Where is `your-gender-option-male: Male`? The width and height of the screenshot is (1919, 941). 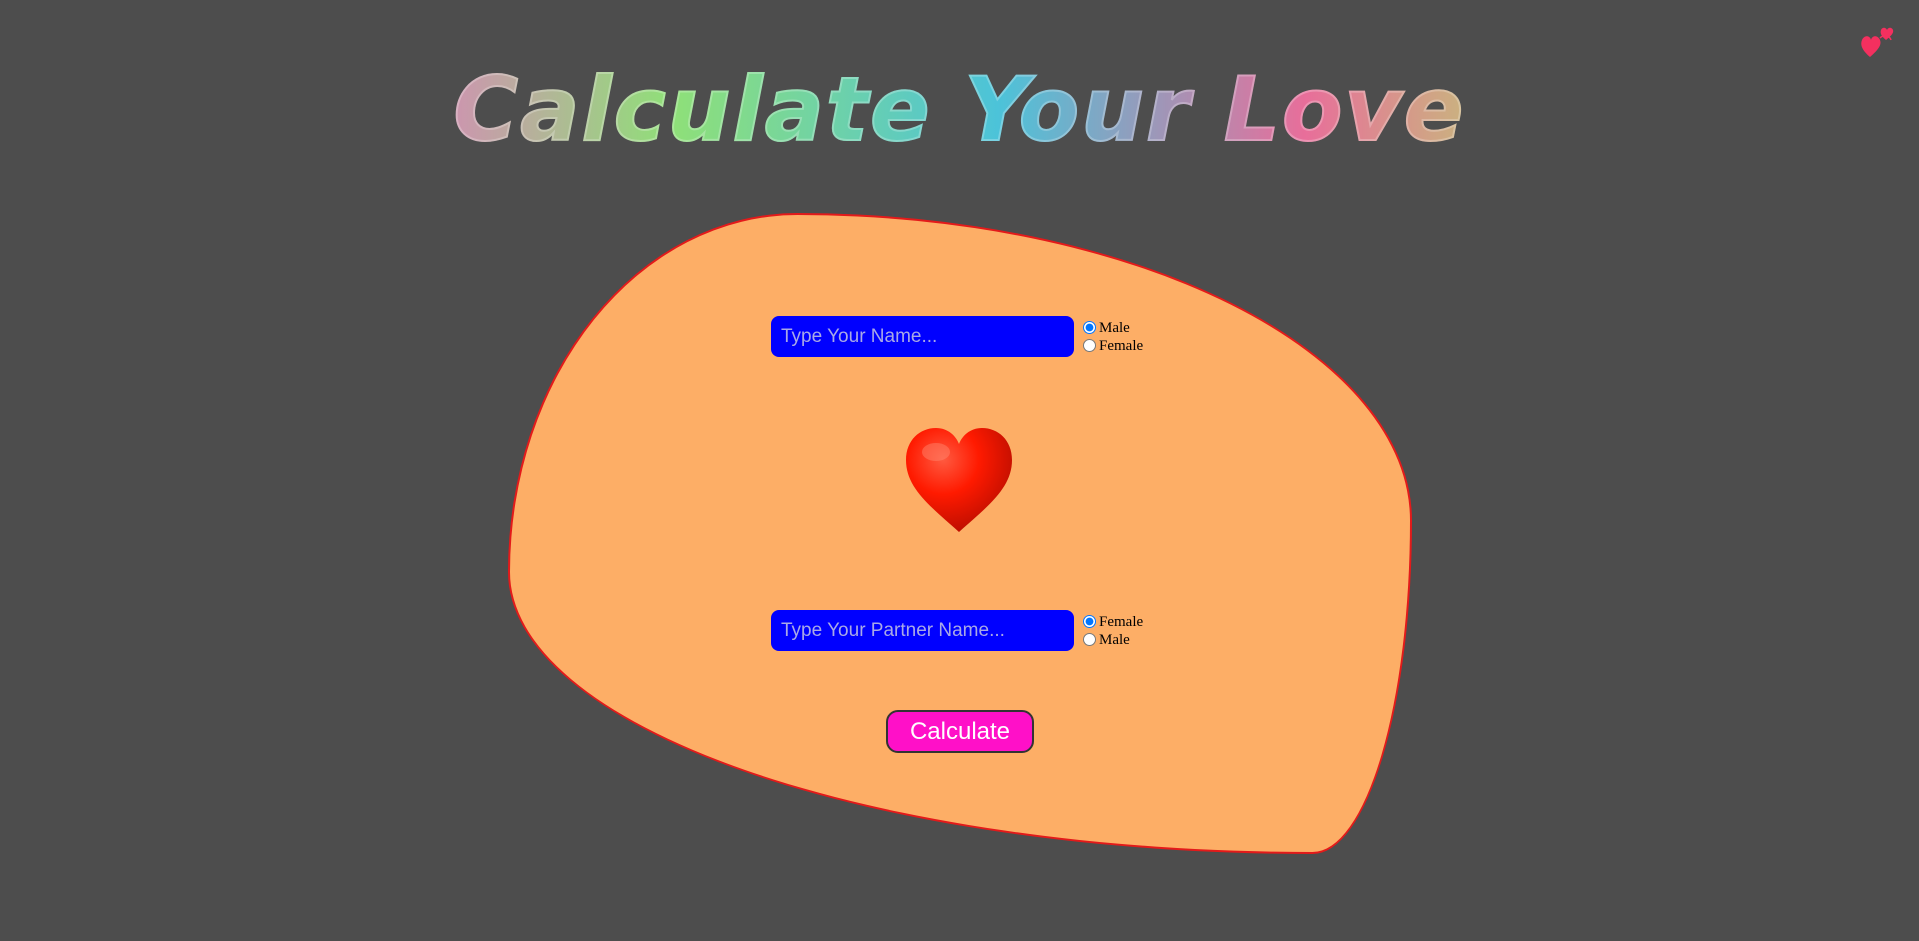 your-gender-option-male: Male is located at coordinates (1113, 328).